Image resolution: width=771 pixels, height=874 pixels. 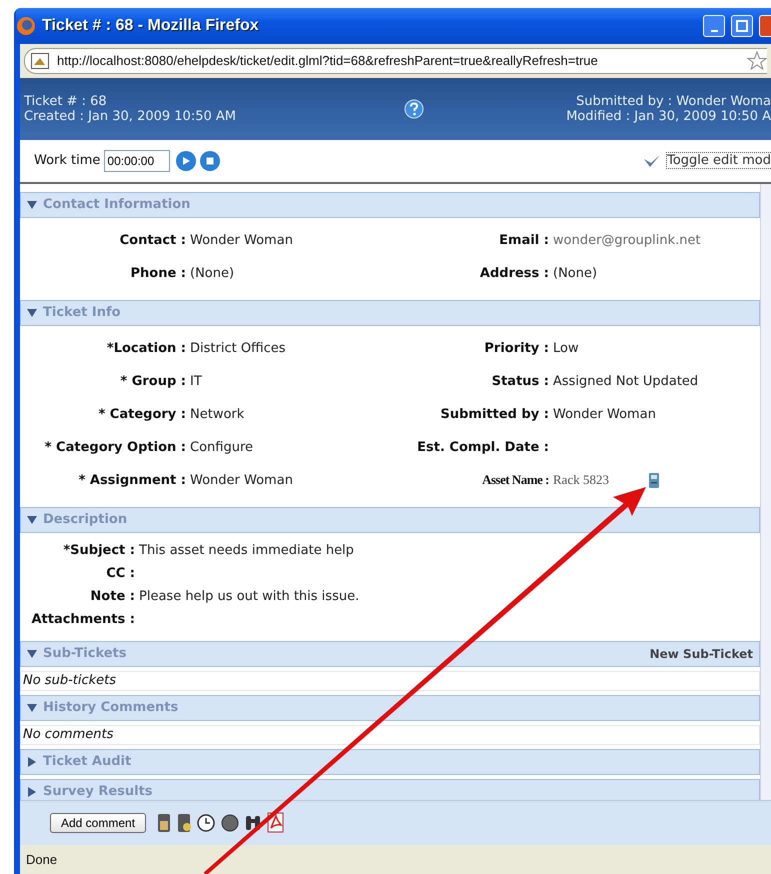 What do you see at coordinates (757, 60) in the screenshot?
I see `star-icon` at bounding box center [757, 60].